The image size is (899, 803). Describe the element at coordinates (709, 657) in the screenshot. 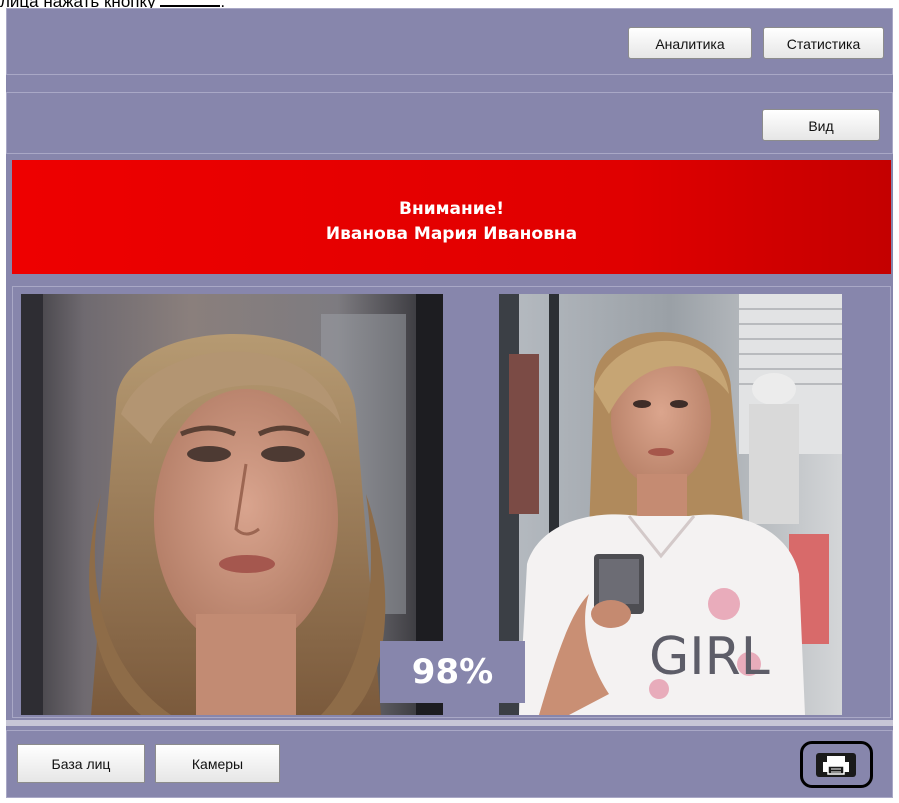

I see `svg-text: GIRL` at that location.